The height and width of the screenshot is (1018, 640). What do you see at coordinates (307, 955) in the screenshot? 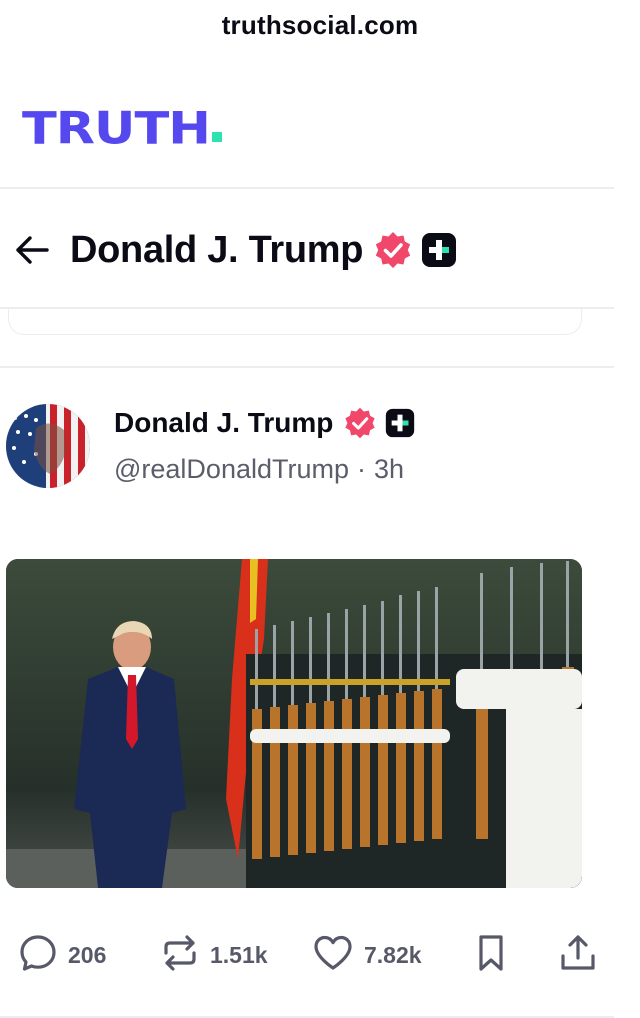
I see `post-actions: 206 1.51k 7.82k` at bounding box center [307, 955].